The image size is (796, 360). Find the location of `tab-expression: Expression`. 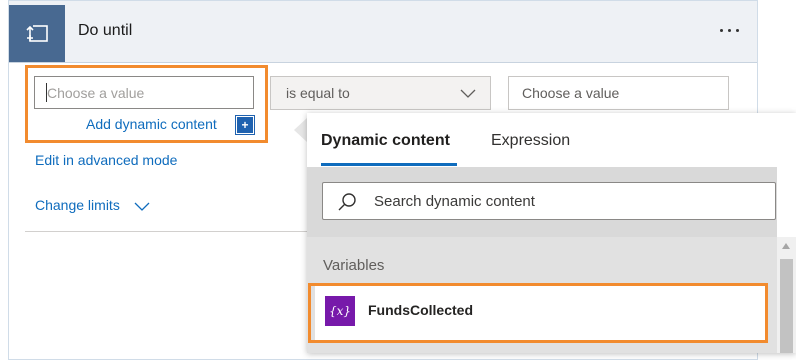

tab-expression: Expression is located at coordinates (530, 141).